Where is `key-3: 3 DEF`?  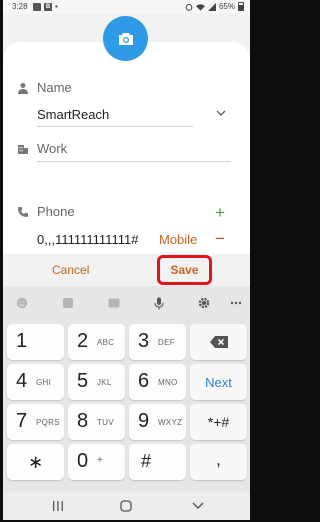 key-3: 3 DEF is located at coordinates (157, 342).